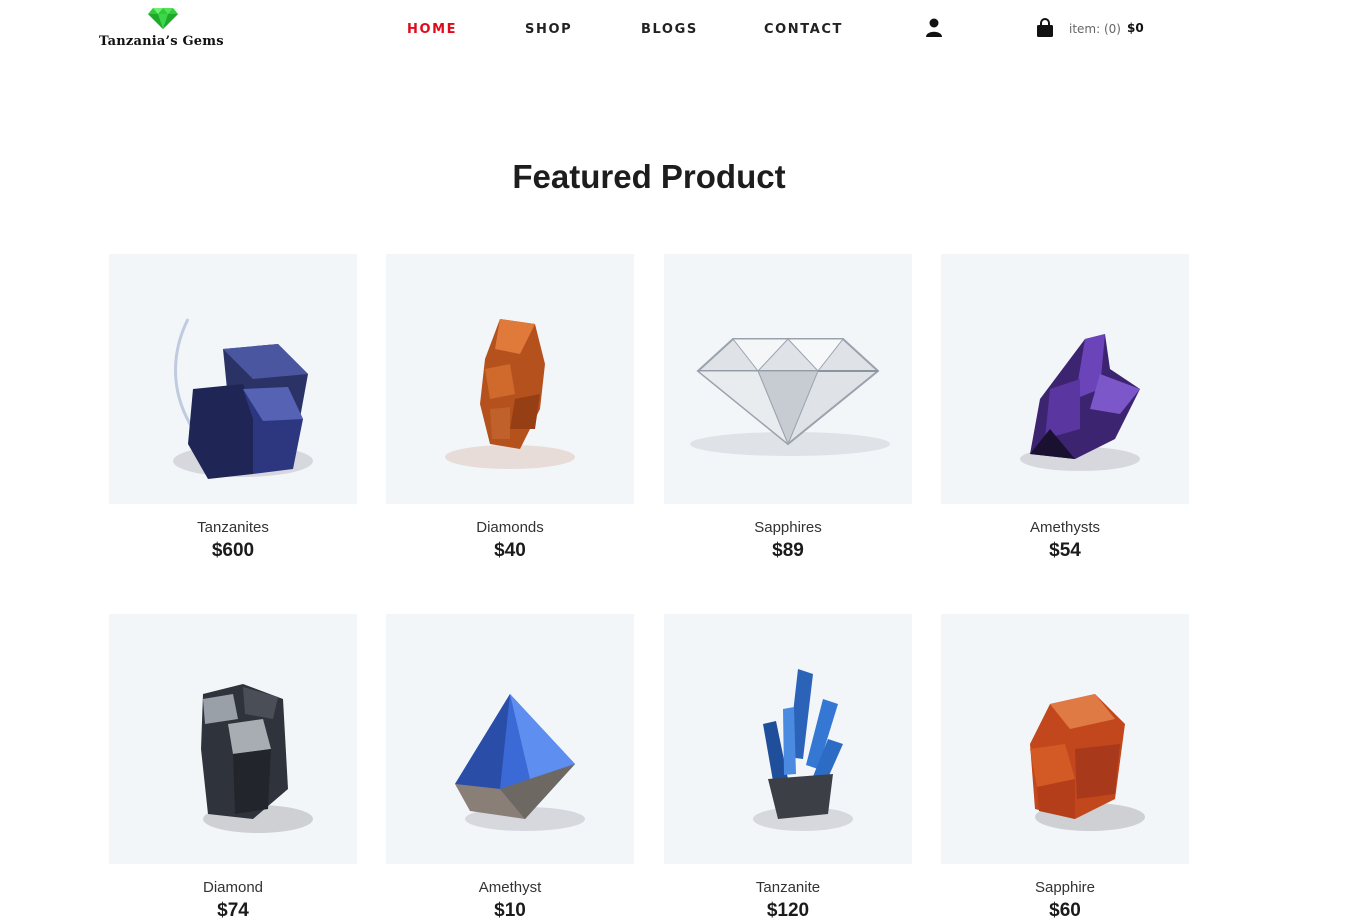  Describe the element at coordinates (161, 41) in the screenshot. I see `brand-name: Tanzania’s Gems` at that location.